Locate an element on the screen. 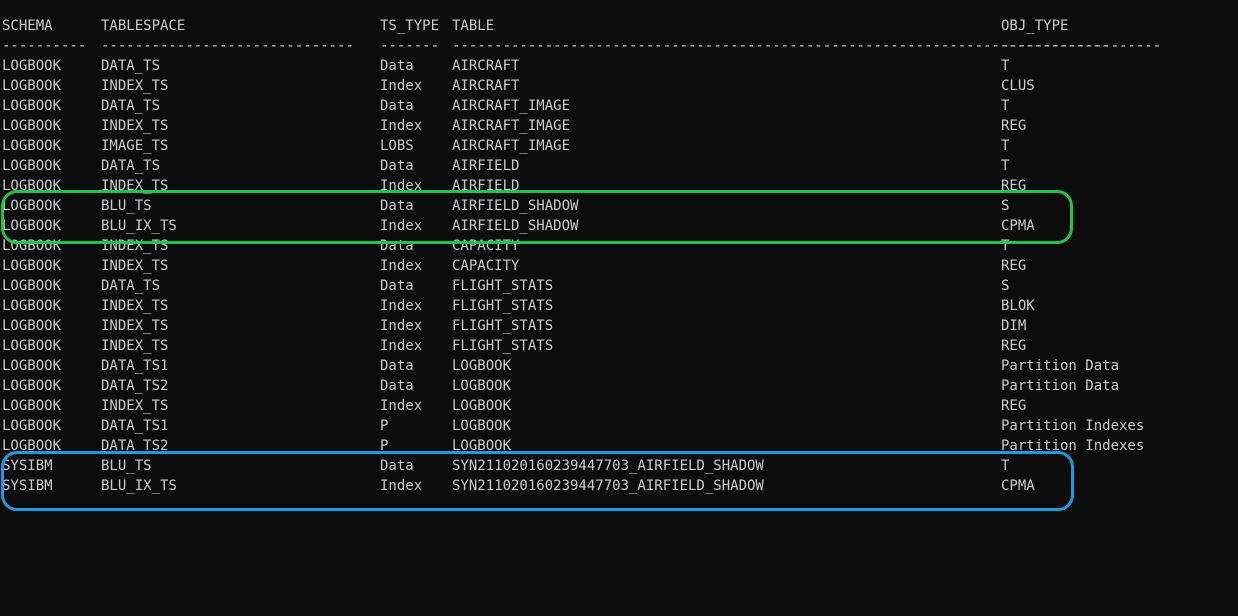 The width and height of the screenshot is (1238, 616). cell-tablespace: IMAGE_TS is located at coordinates (135, 146).